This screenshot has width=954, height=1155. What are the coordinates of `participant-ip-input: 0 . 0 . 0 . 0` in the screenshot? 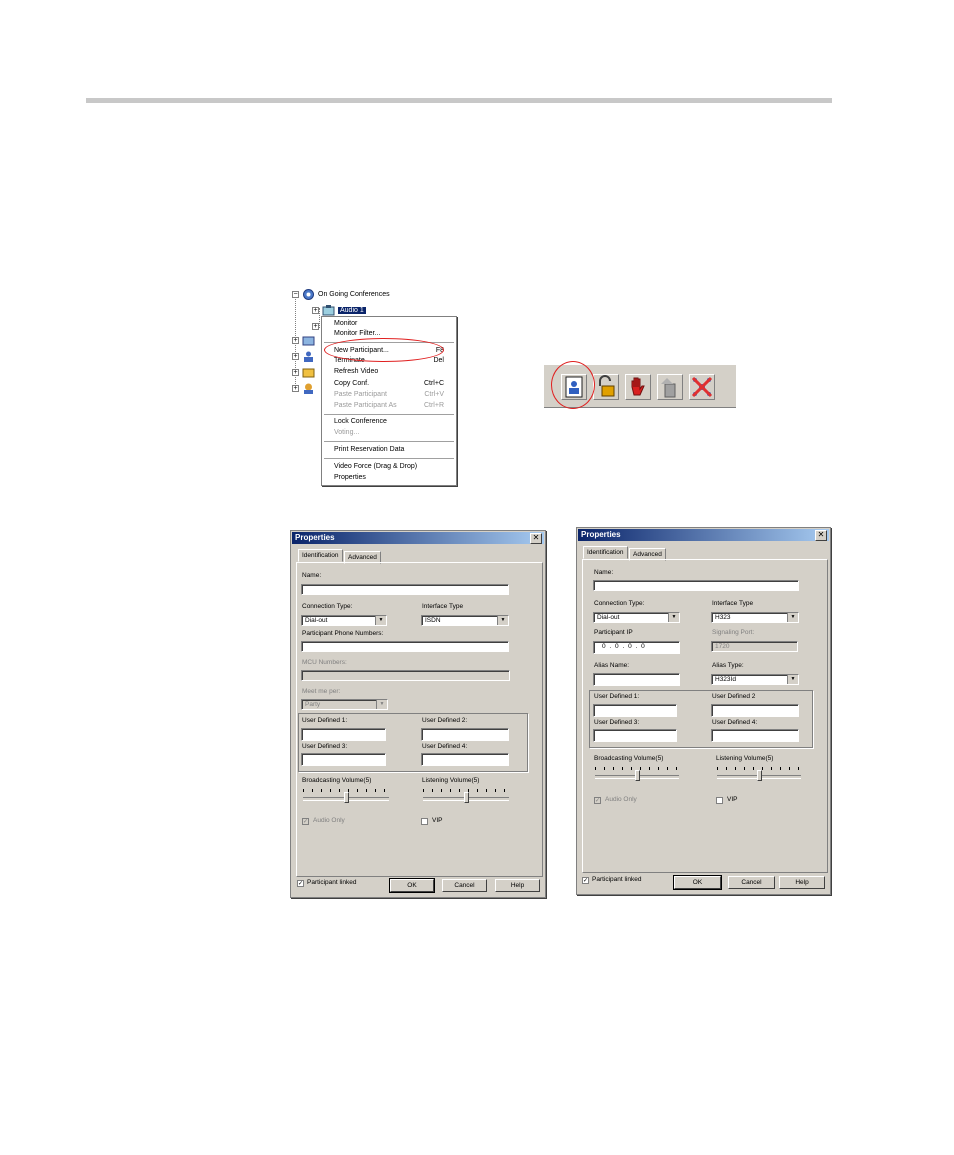 It's located at (636, 647).